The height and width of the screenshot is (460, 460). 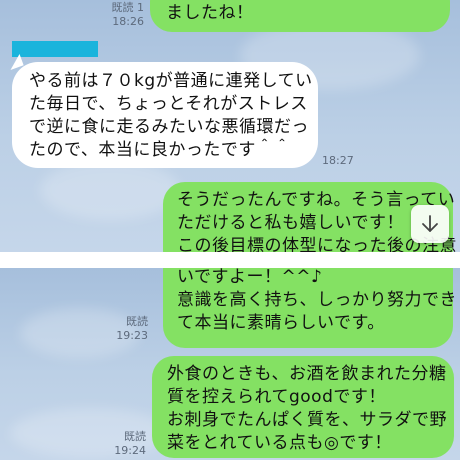 What do you see at coordinates (317, 300) in the screenshot?
I see `message-text: 意識を高く持ち、しっかり努力でき` at bounding box center [317, 300].